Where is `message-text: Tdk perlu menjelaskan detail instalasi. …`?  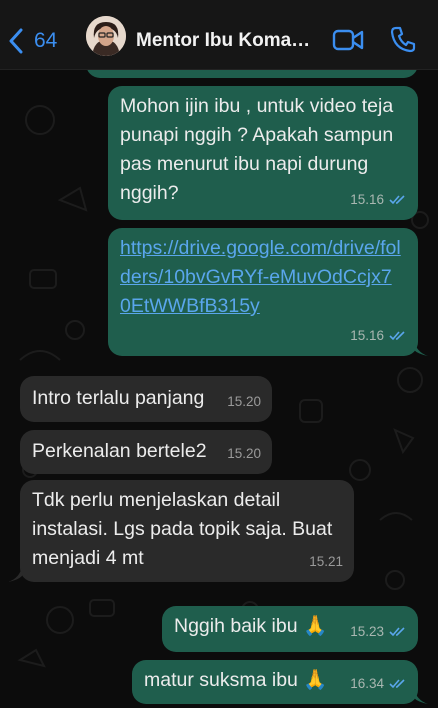
message-text: Tdk perlu menjelaskan detail instalasi. … is located at coordinates (182, 529).